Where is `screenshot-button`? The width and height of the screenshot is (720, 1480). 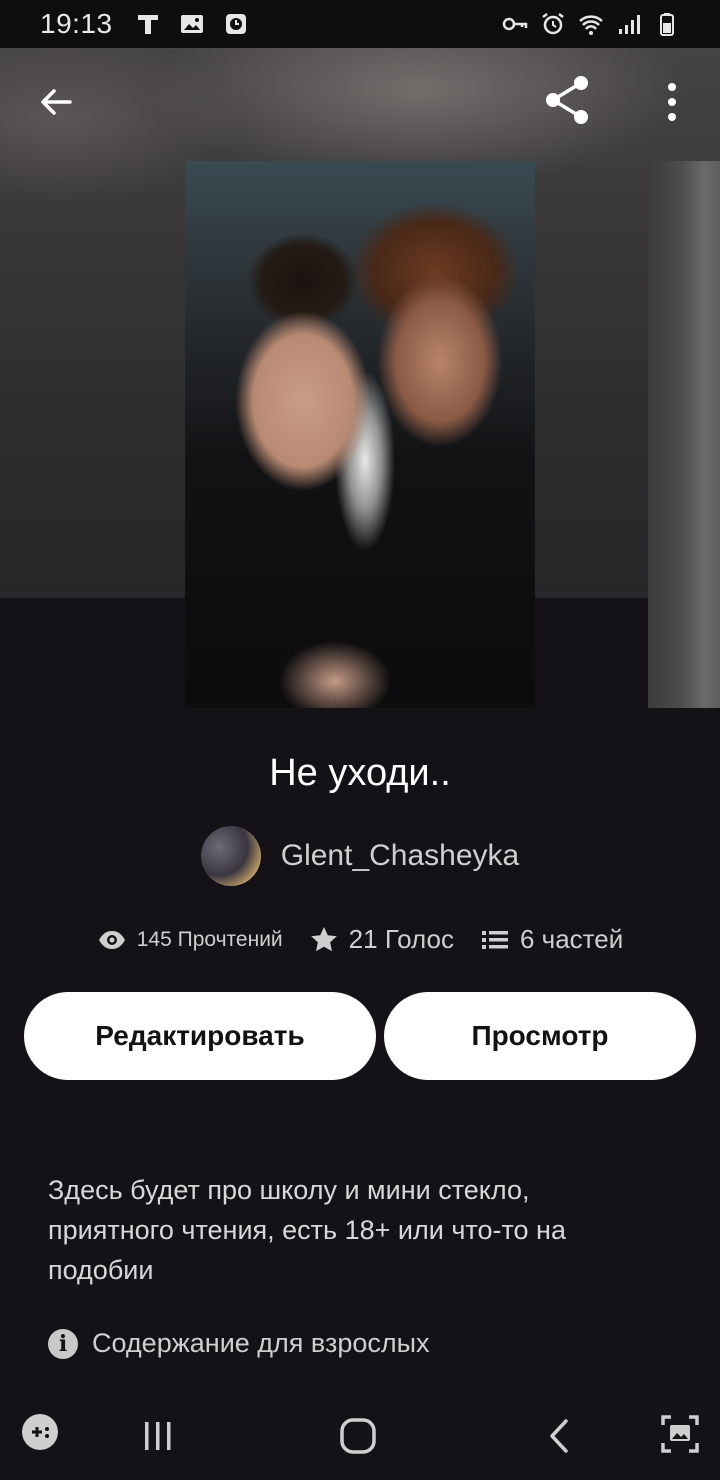 screenshot-button is located at coordinates (680, 1434).